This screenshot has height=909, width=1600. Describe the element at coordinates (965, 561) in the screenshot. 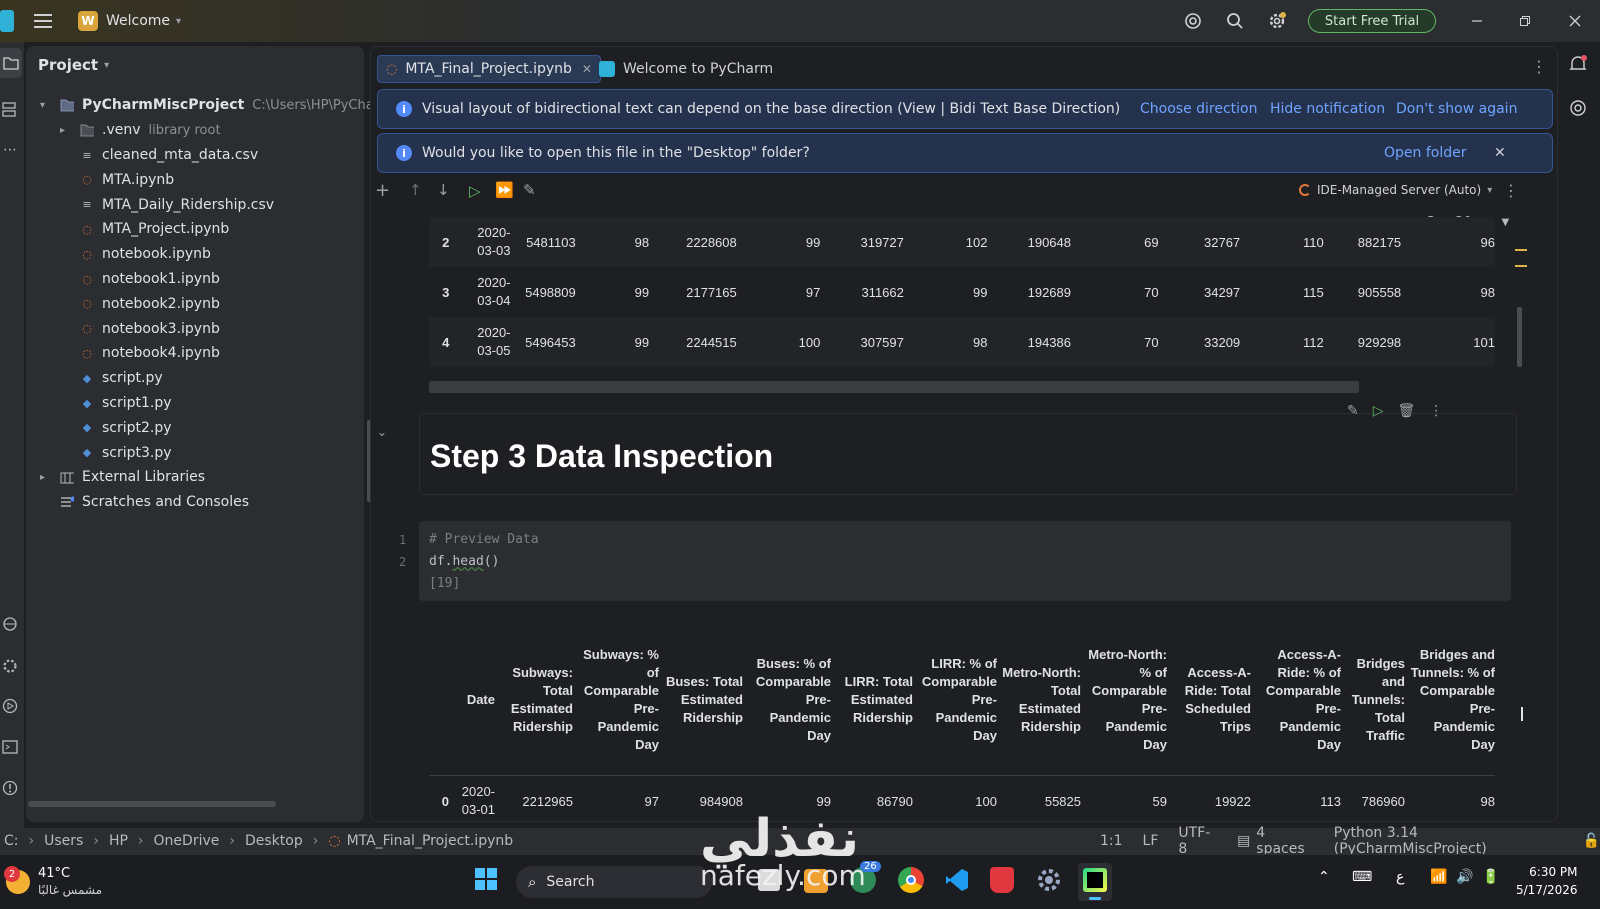

I see `code-cell: # Preview Data df.head() [19]` at that location.